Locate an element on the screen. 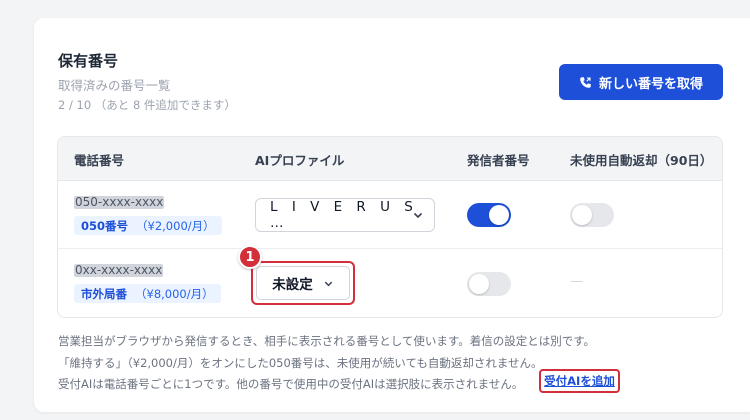 The height and width of the screenshot is (420, 750). header-auto-return: 未使用自動返却（90日） is located at coordinates (641, 160).